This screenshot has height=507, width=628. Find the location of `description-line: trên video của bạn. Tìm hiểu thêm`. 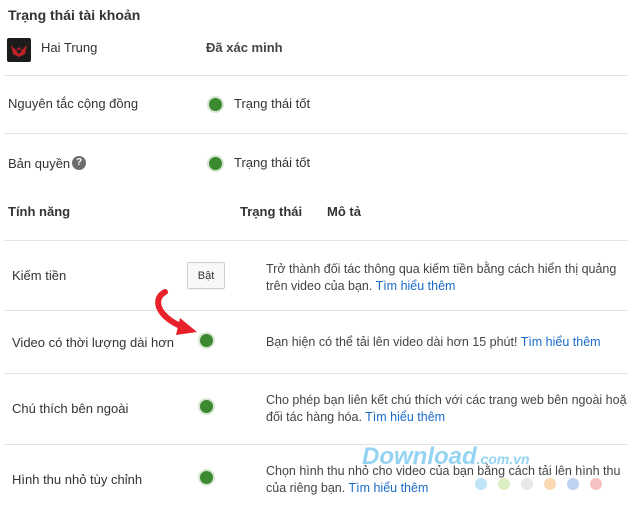

description-line: trên video của bạn. Tìm hiểu thêm is located at coordinates (441, 286).